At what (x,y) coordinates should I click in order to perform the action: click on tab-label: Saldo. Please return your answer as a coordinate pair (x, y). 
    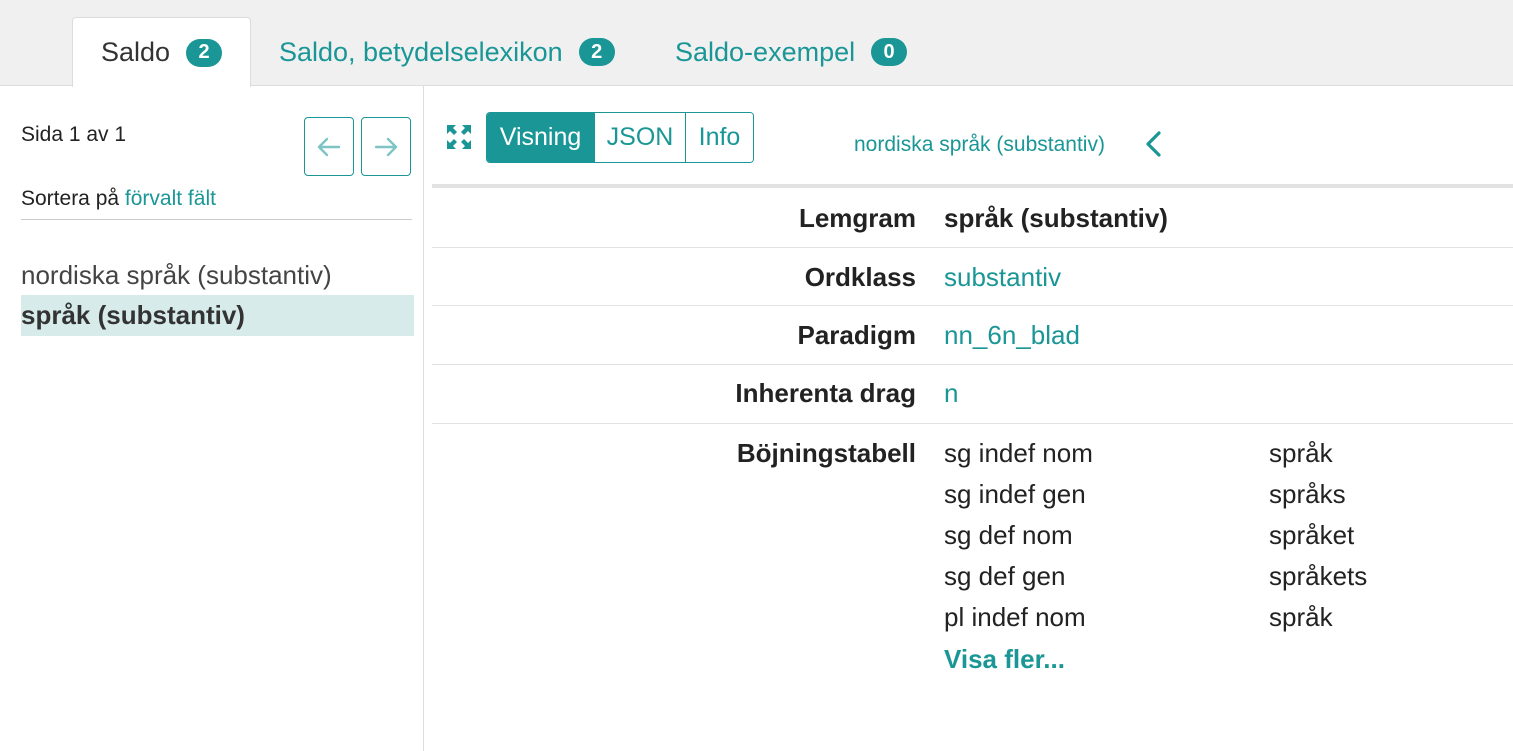
    Looking at the image, I should click on (136, 52).